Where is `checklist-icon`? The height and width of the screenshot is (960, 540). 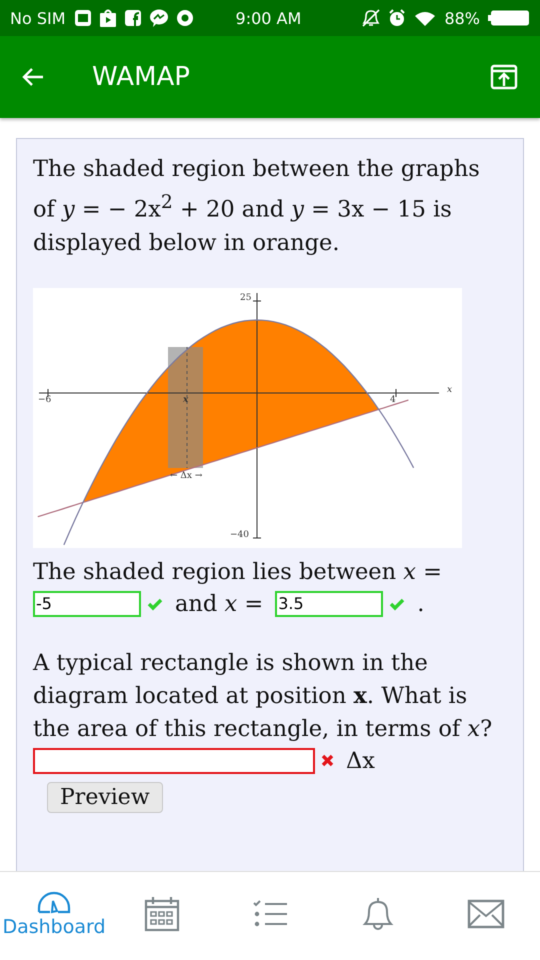 checklist-icon is located at coordinates (270, 914).